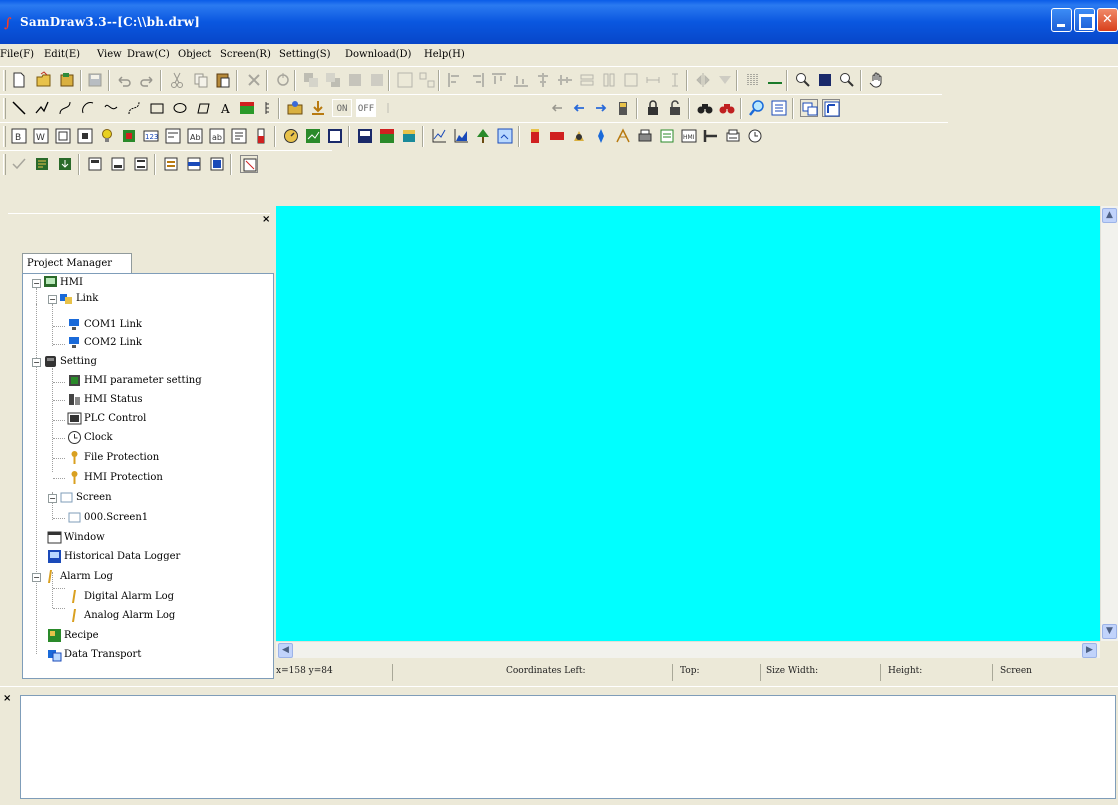 Image resolution: width=1118 pixels, height=805 pixels. I want to click on space-horizontal-icon, so click(653, 80).